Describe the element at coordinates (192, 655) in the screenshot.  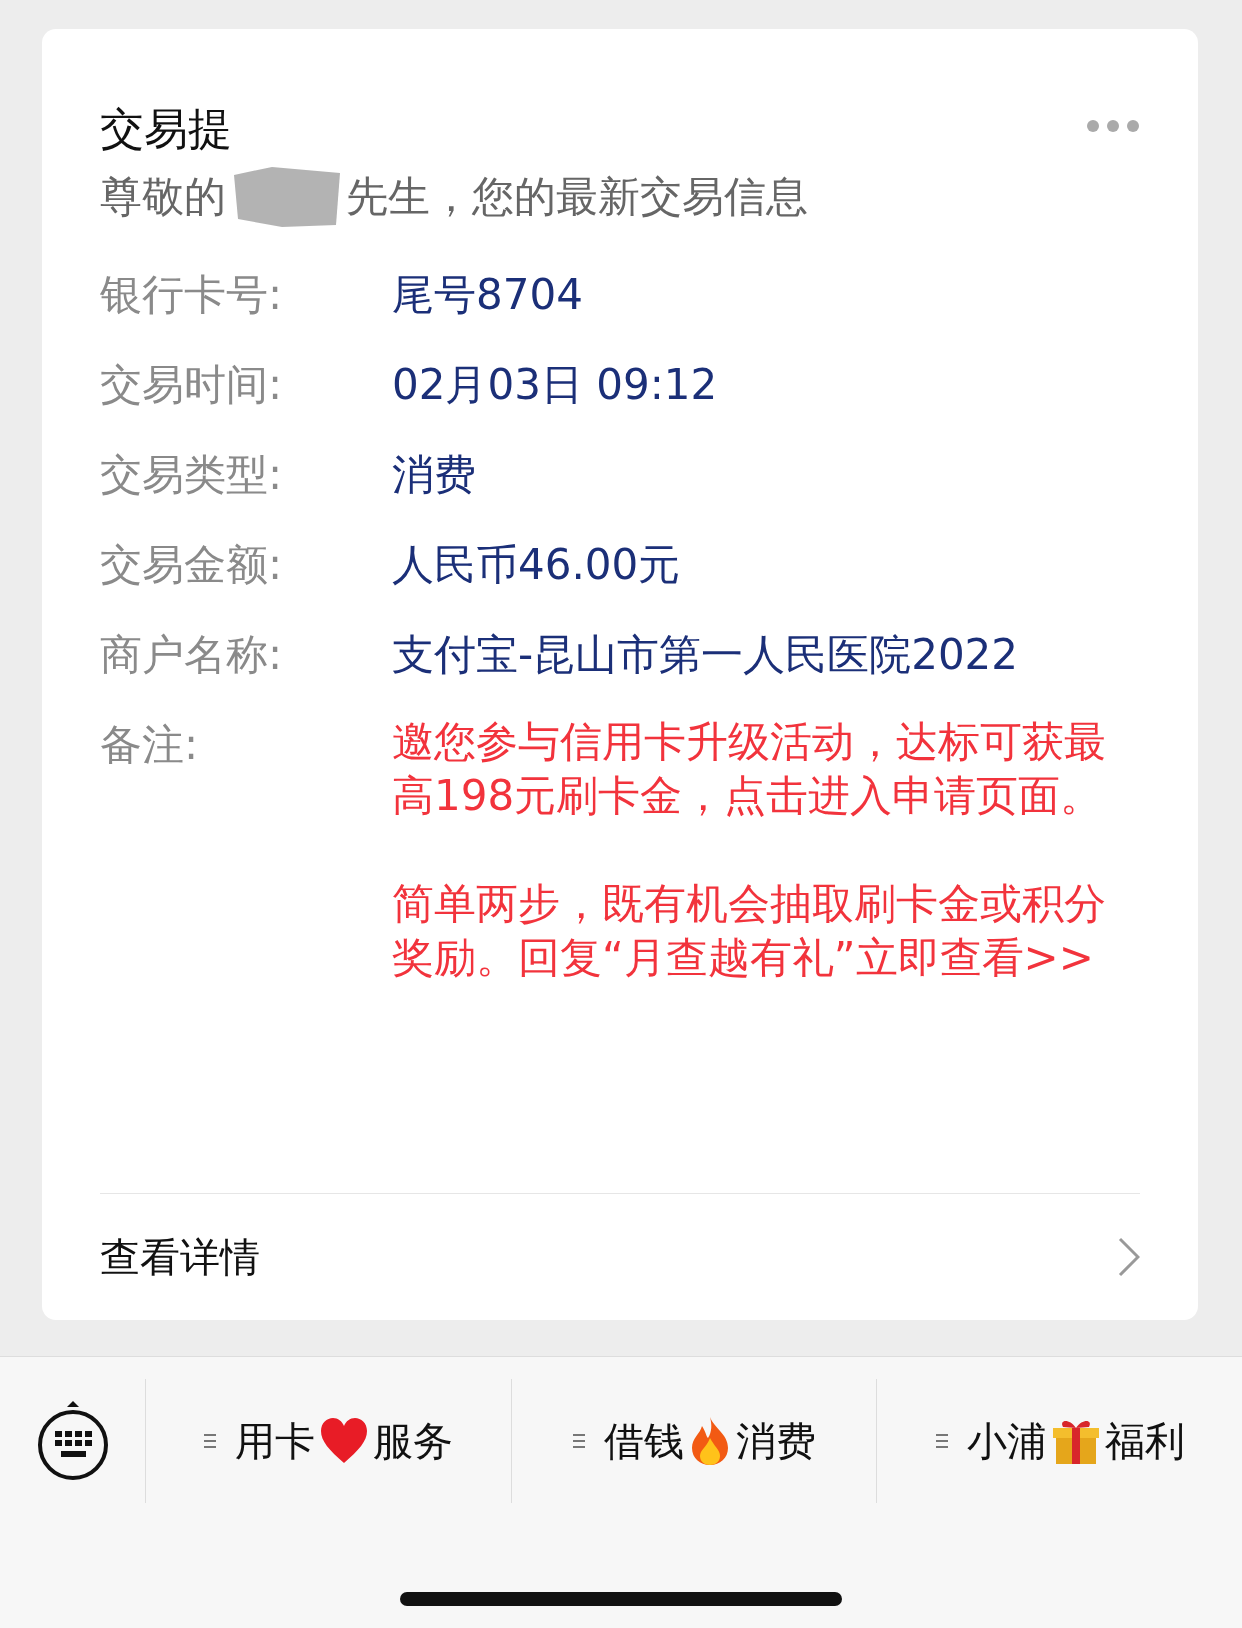
I see `field-label: 商户名称:` at that location.